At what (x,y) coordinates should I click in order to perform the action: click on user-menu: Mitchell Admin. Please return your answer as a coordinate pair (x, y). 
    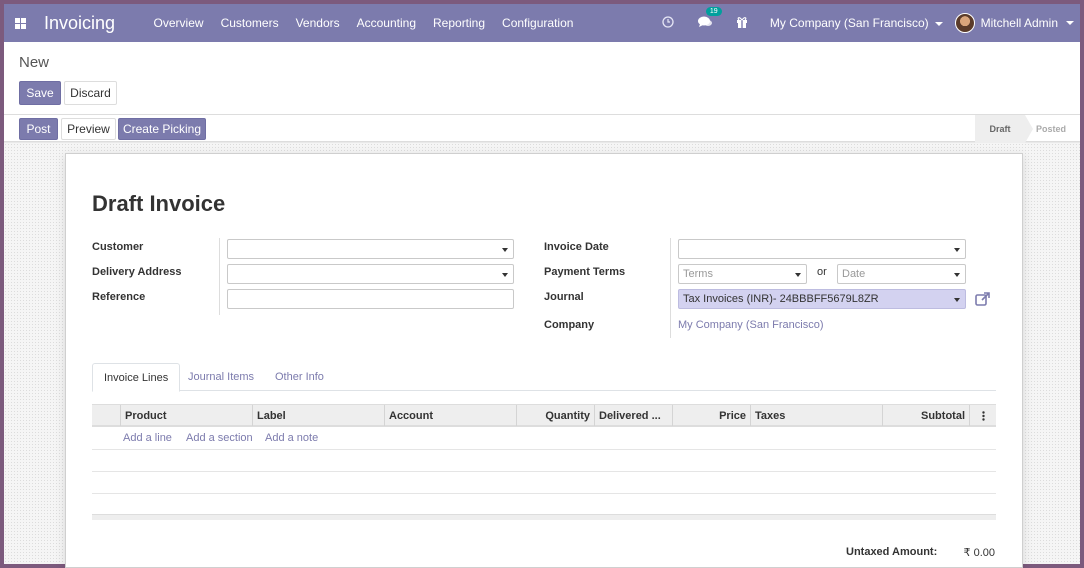
    Looking at the image, I should click on (1019, 23).